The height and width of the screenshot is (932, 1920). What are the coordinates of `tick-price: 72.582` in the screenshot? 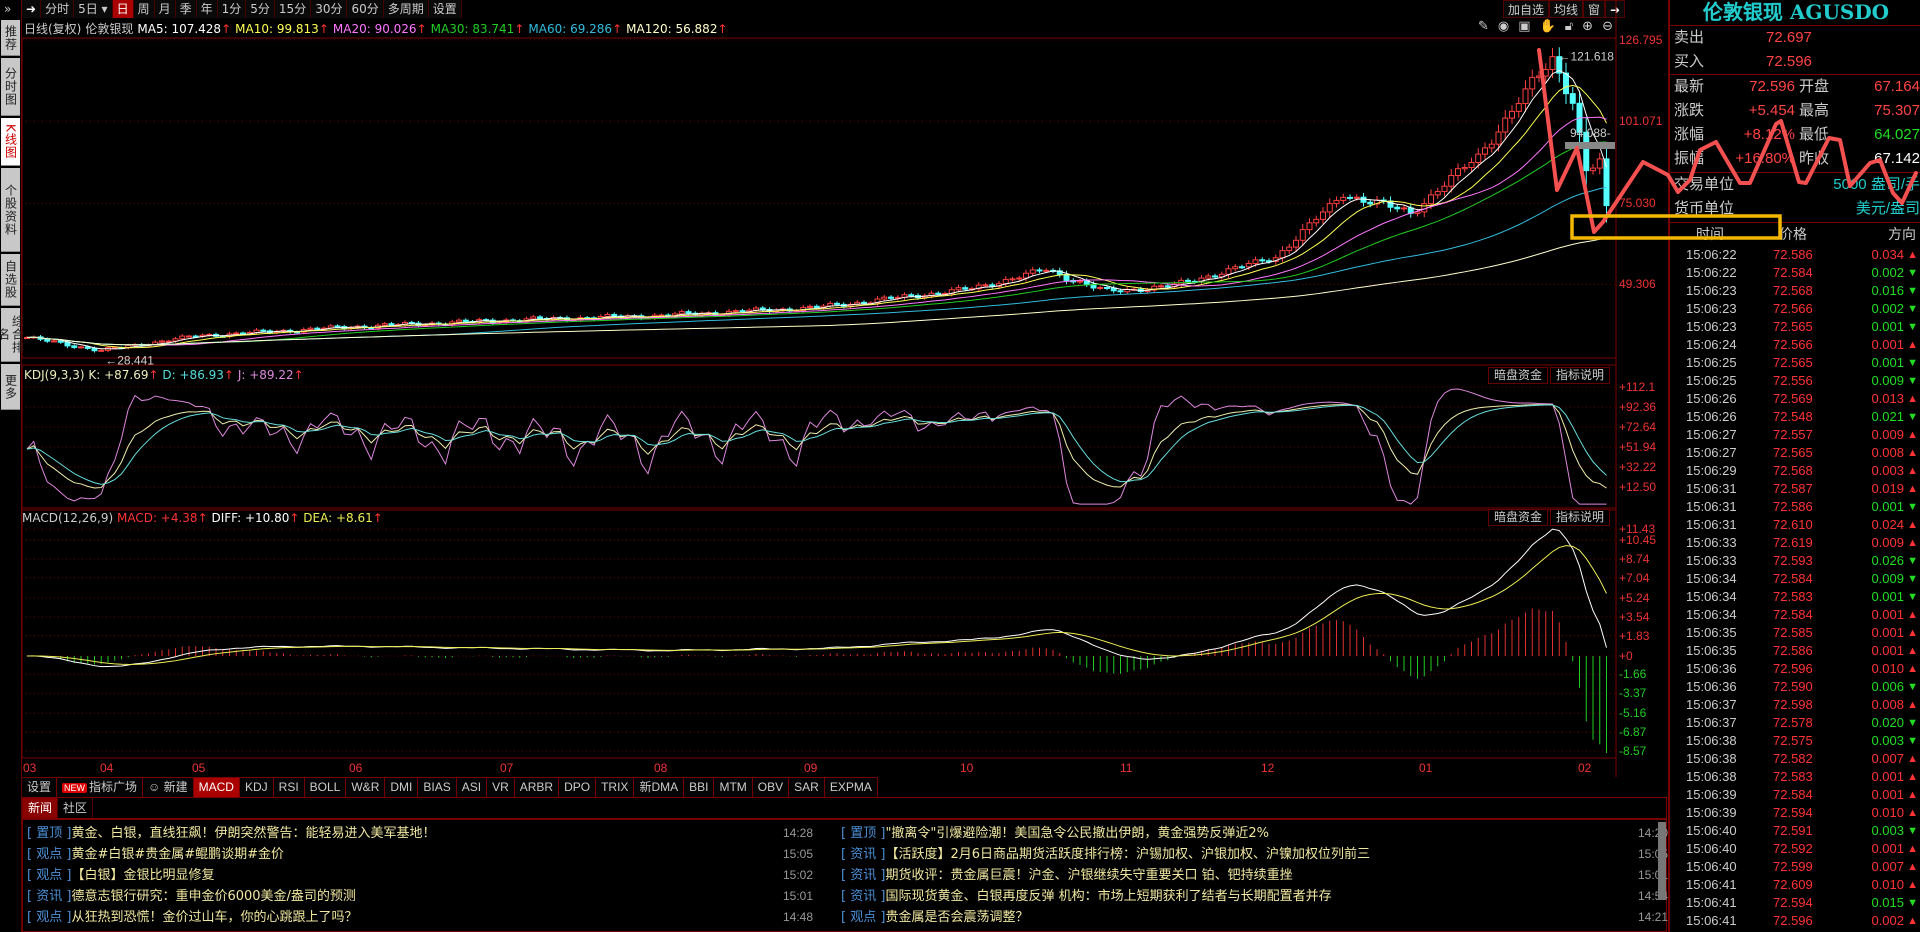 It's located at (1793, 758).